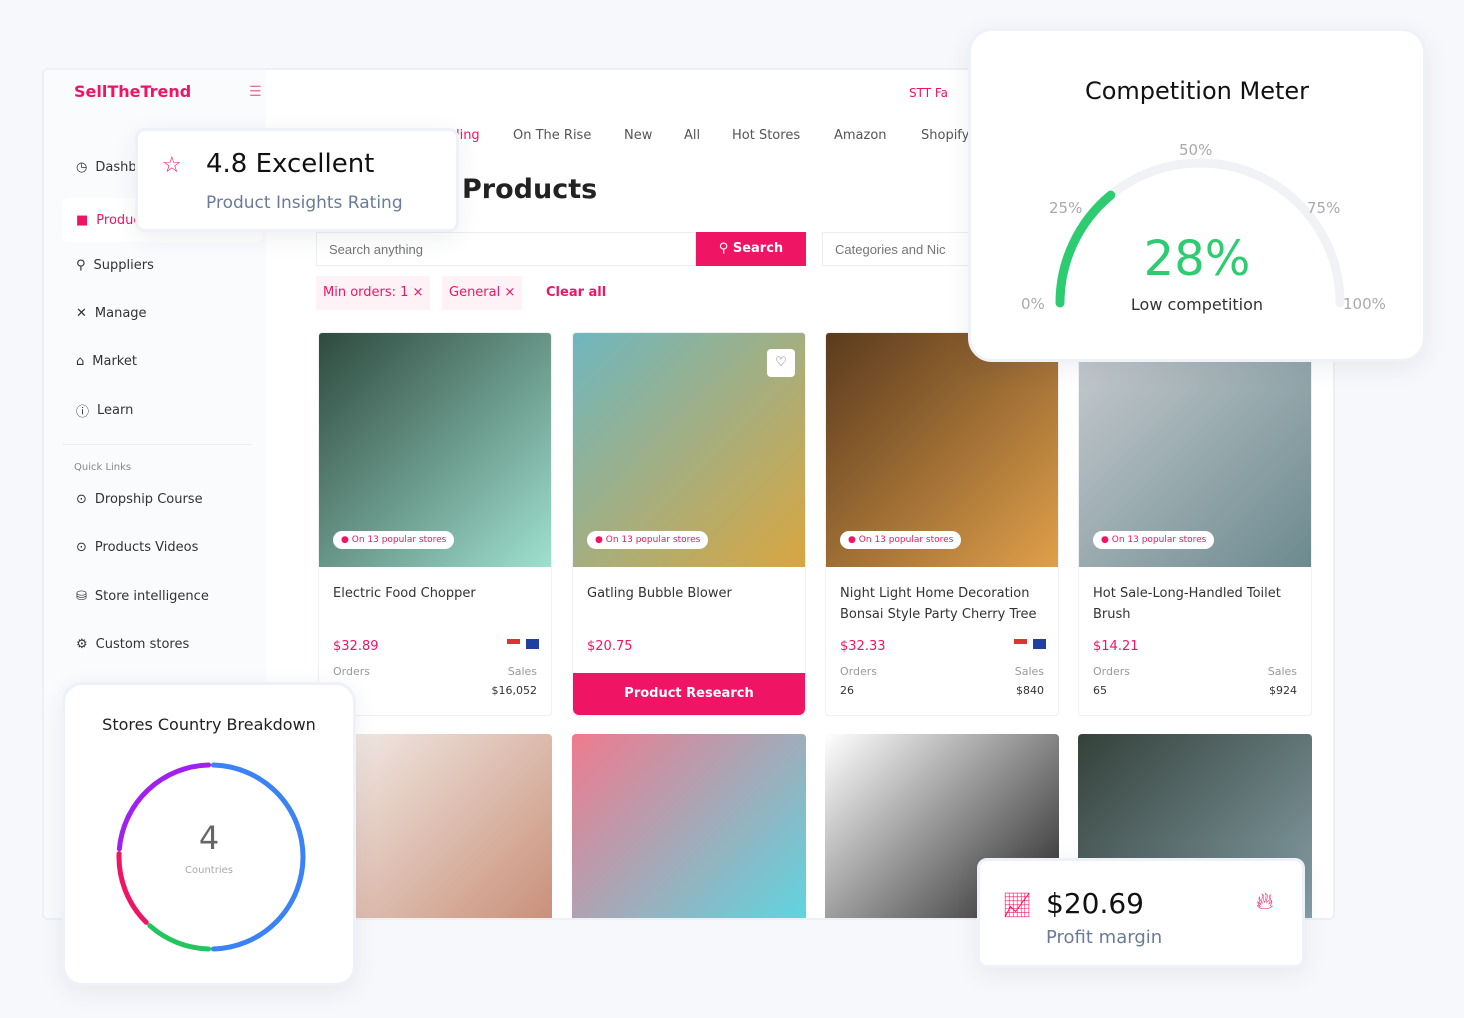 Image resolution: width=1464 pixels, height=1018 pixels. I want to click on flame-icon: 🔥︎, so click(1265, 901).